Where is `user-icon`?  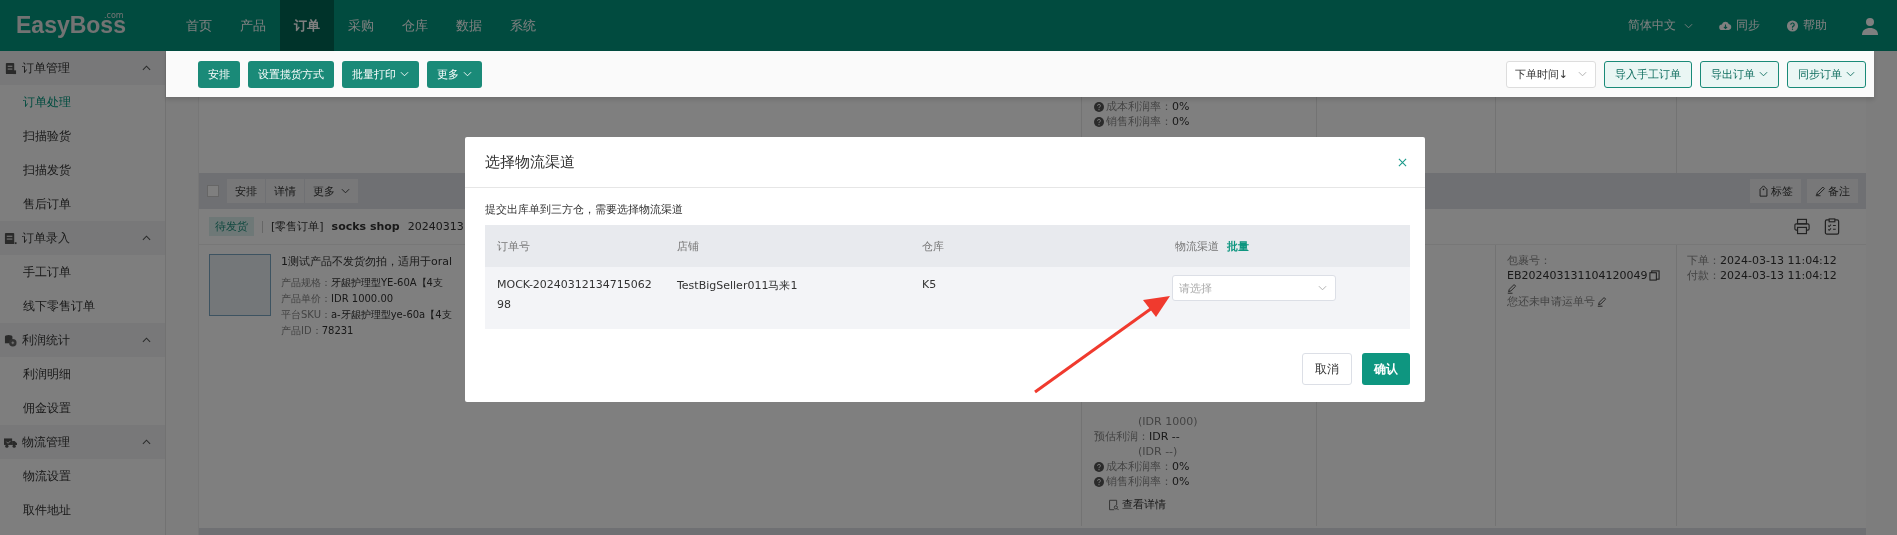
user-icon is located at coordinates (1870, 25).